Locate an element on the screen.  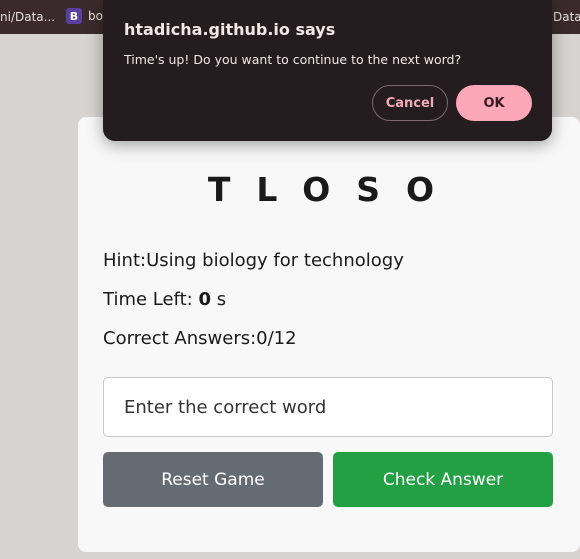
time-left: Time Left: 0 s is located at coordinates (164, 299).